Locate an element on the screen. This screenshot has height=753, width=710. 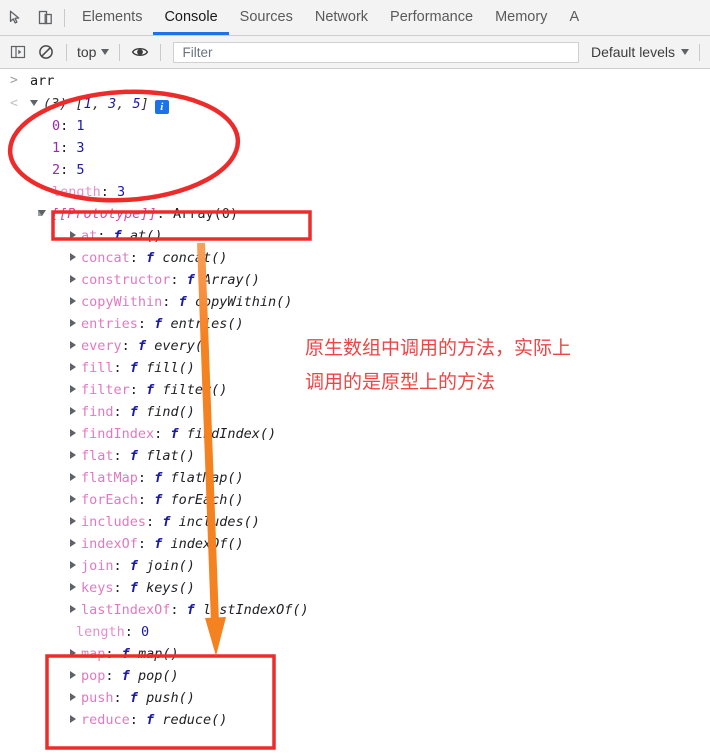
method-name: at is located at coordinates (89, 236).